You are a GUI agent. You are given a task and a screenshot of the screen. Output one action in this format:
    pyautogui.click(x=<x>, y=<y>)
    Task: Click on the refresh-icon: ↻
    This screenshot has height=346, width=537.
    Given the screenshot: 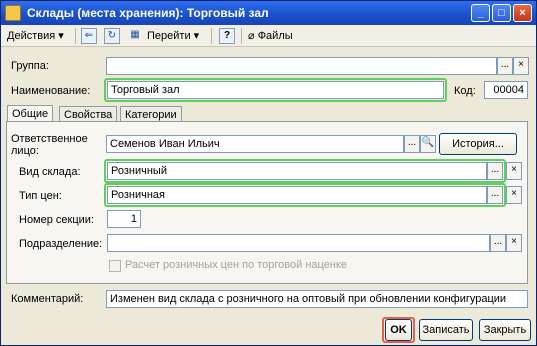 What is the action you would take?
    pyautogui.click(x=112, y=36)
    